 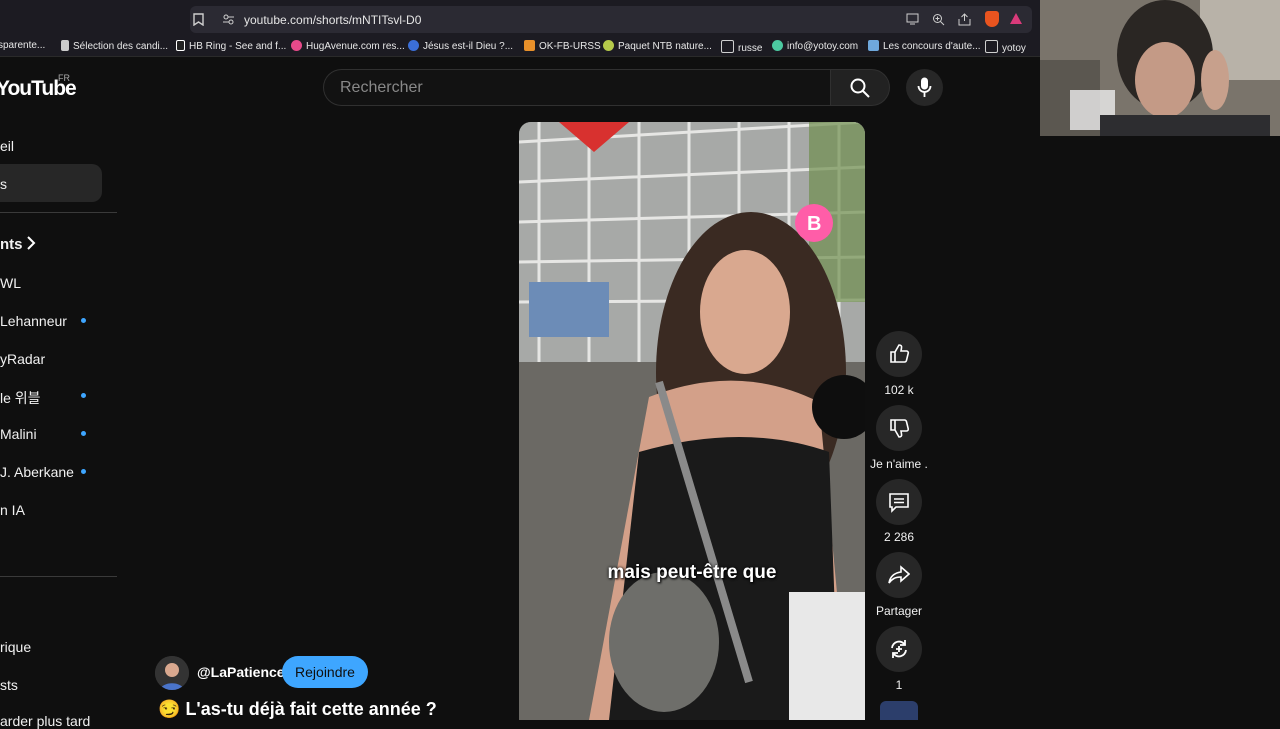 I want to click on search-icon, so click(x=860, y=88).